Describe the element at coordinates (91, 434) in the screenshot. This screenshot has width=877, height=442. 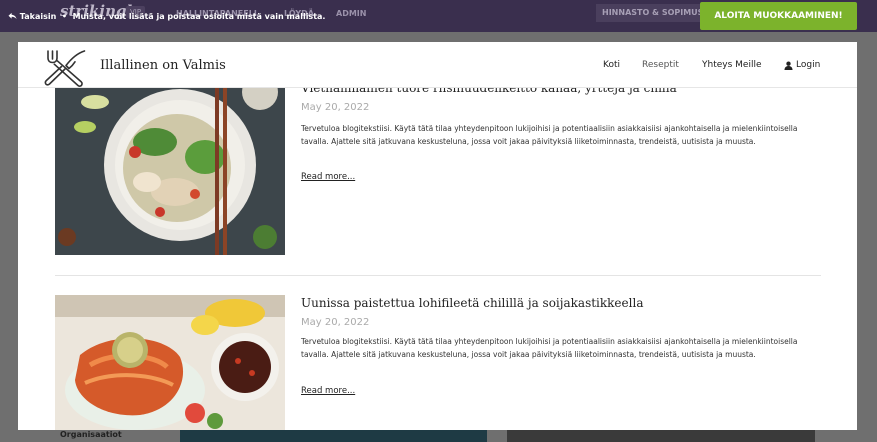
I see `background-org-label: Organisaatiot` at that location.